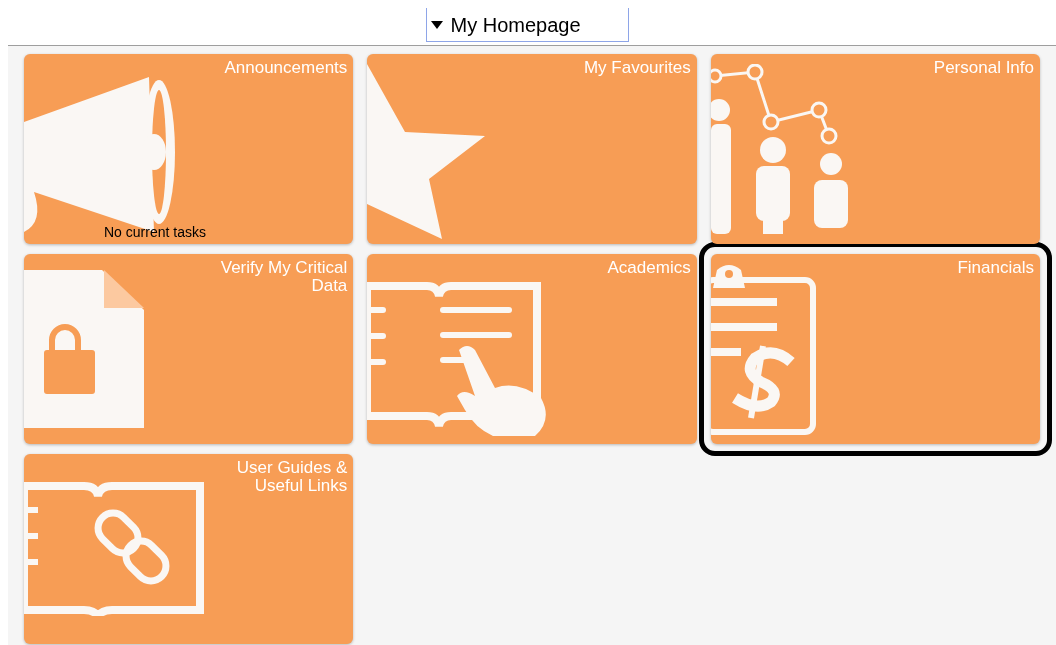 This screenshot has width=1056, height=645. What do you see at coordinates (436, 24) in the screenshot?
I see `caret-icon` at bounding box center [436, 24].